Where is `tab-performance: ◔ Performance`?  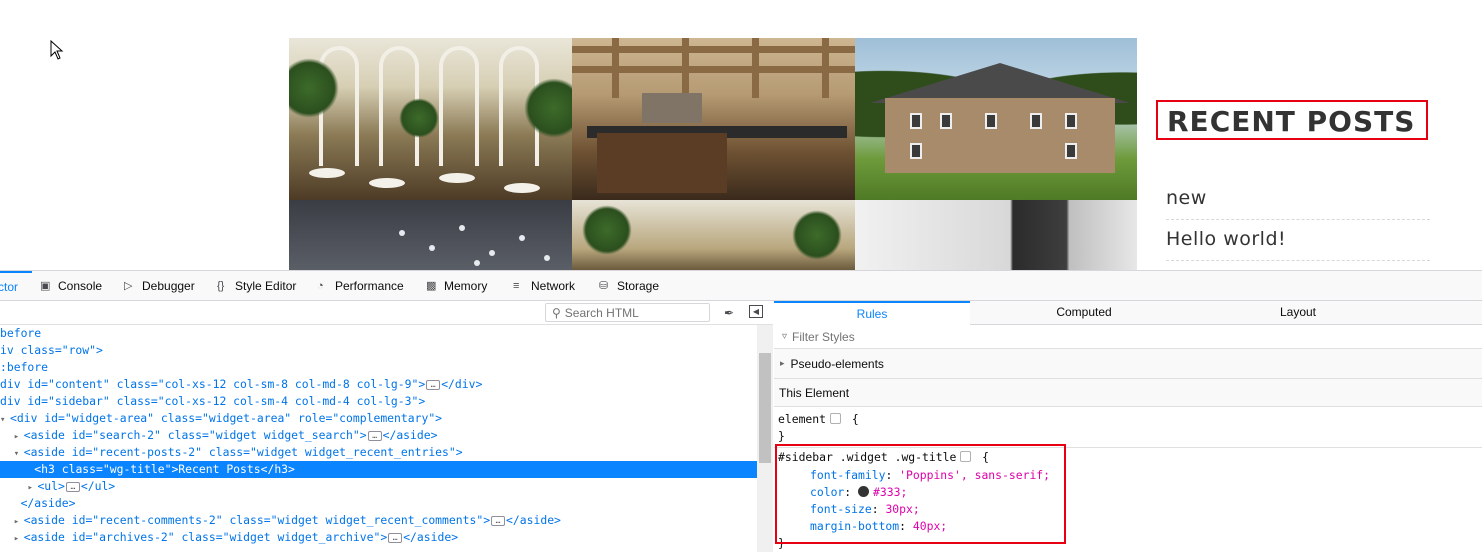
tab-performance: ◔ Performance is located at coordinates (360, 286).